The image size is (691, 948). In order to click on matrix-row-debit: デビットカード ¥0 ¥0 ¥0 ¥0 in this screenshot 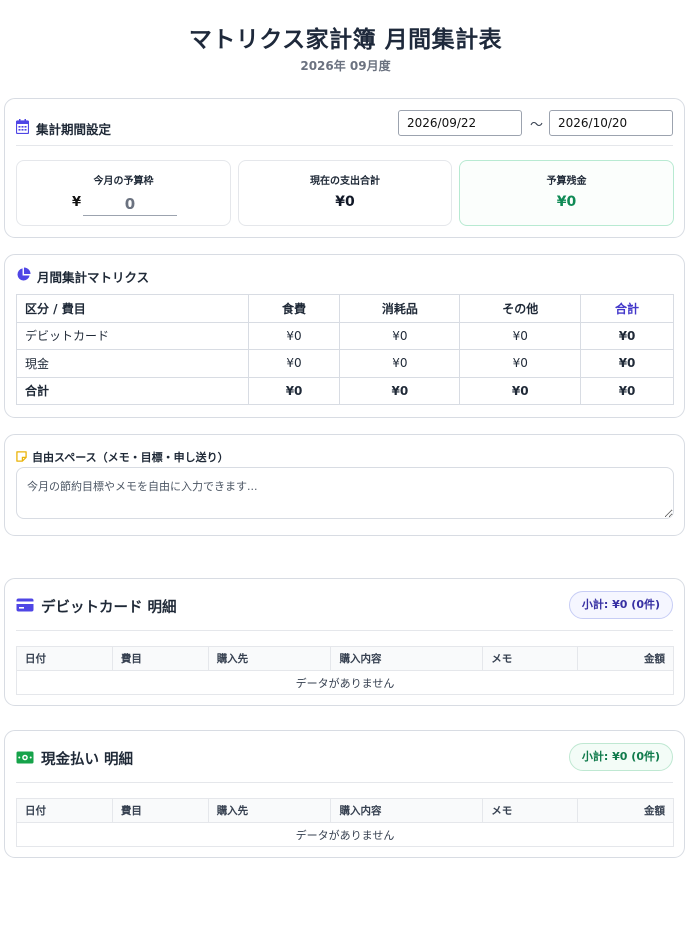, I will do `click(345, 335)`.